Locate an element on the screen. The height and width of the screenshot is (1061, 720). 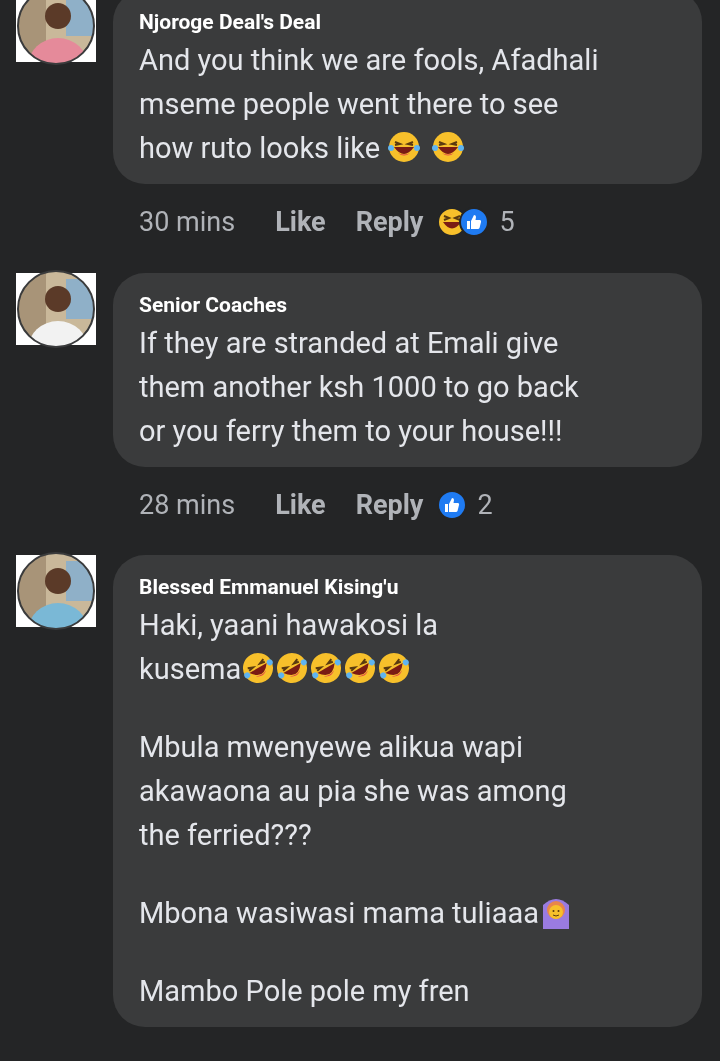
comment-text: how ruto looks like is located at coordinates (410, 148).